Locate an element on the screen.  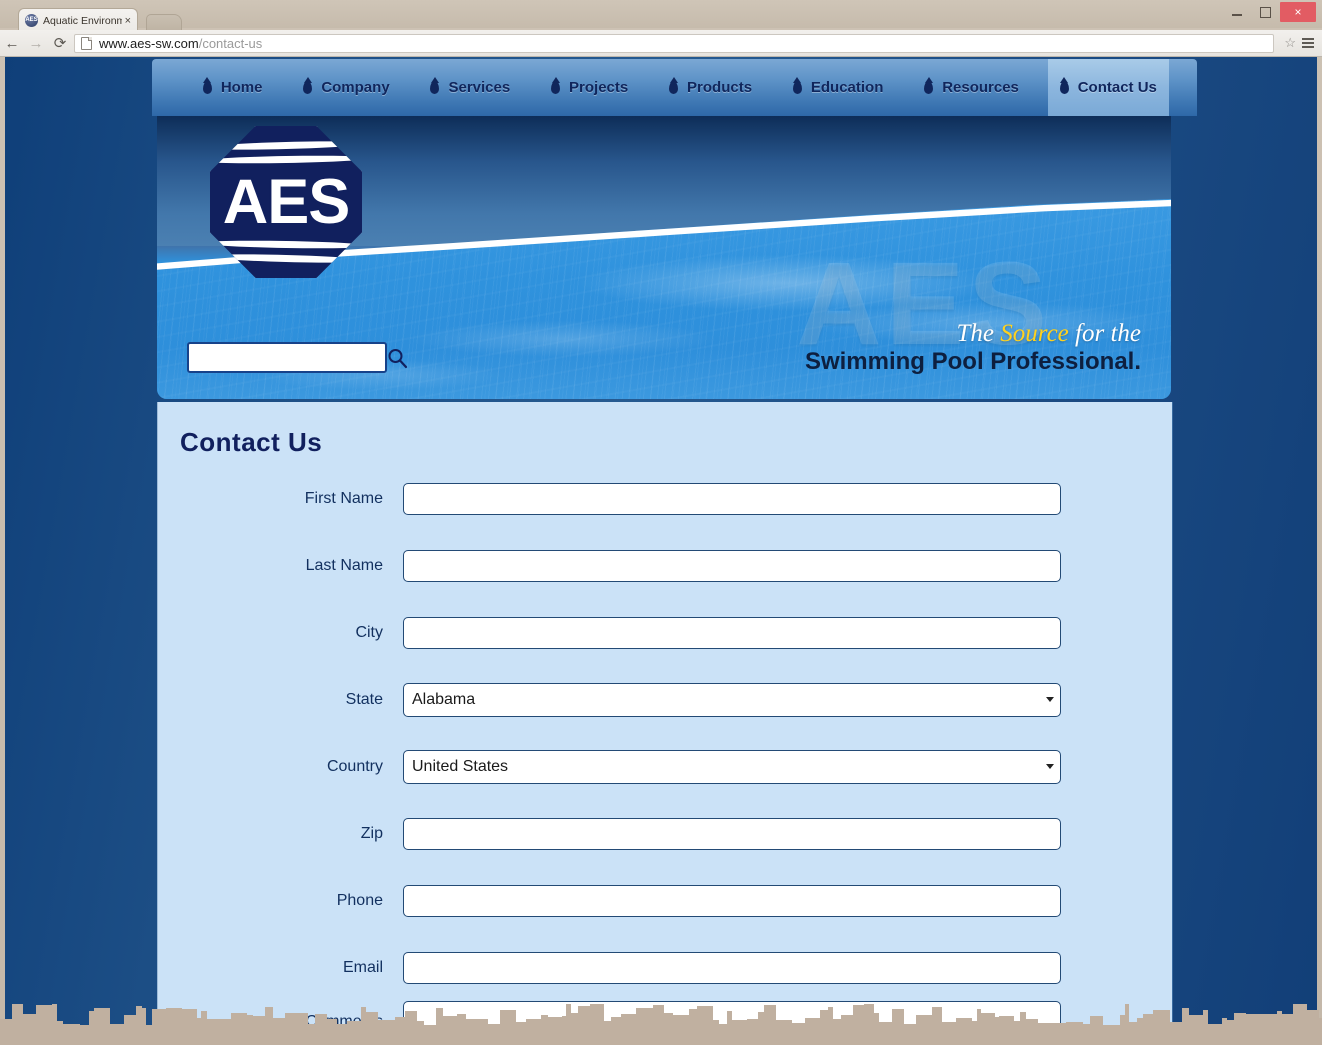
nav-item-label: Products is located at coordinates (720, 87).